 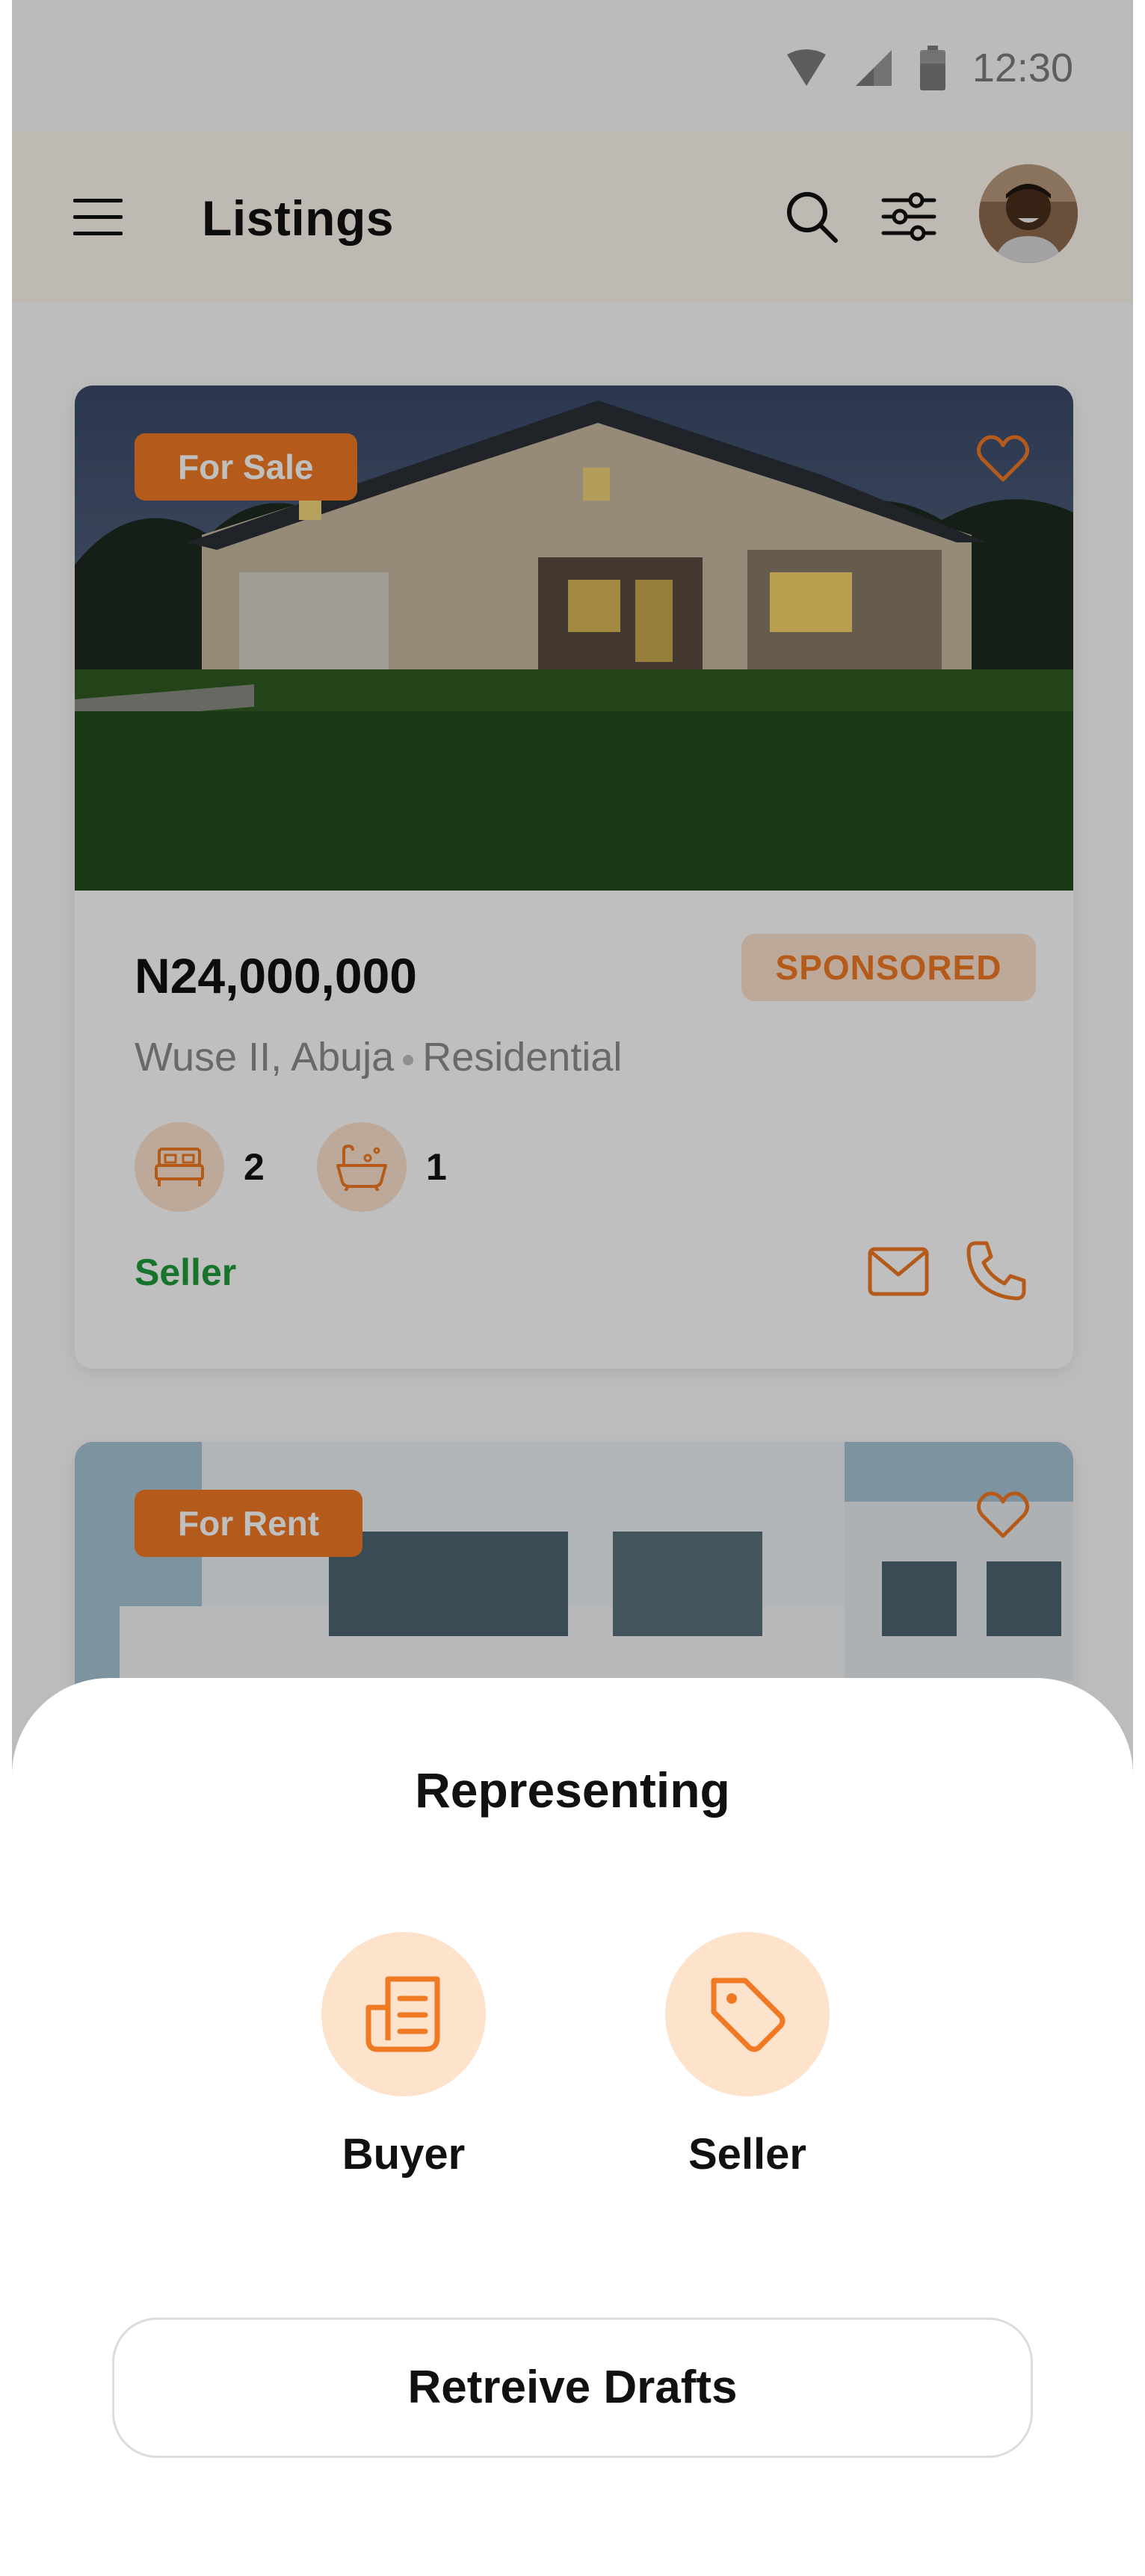 I want to click on buyer-option: Buyer, so click(x=403, y=2055).